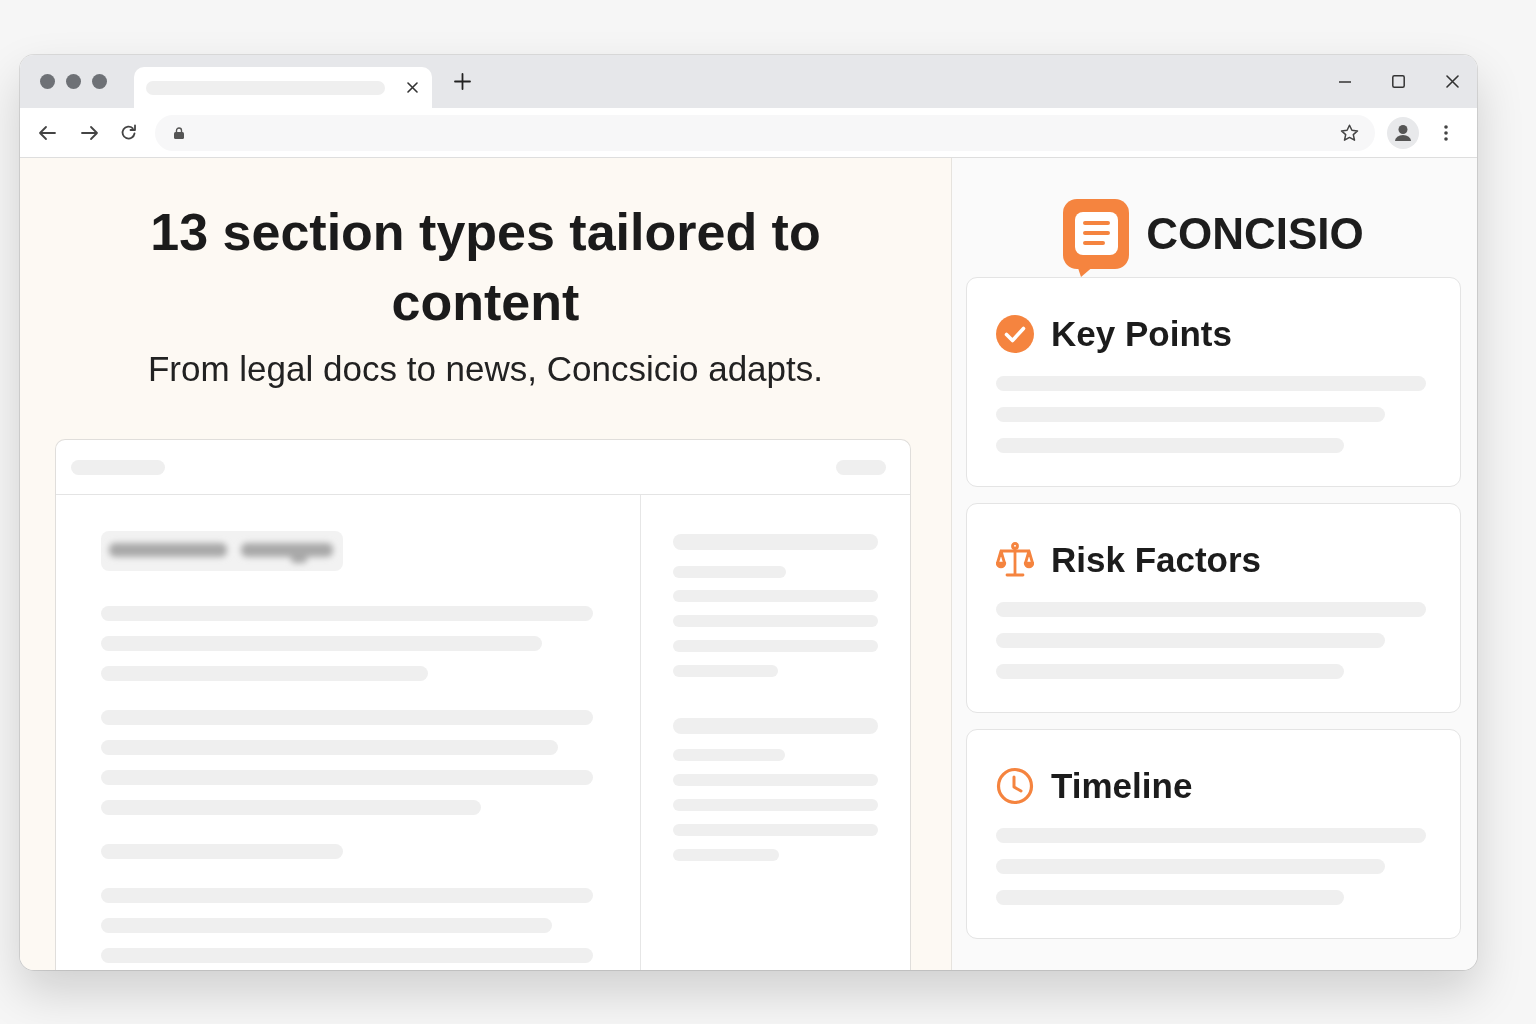 The width and height of the screenshot is (1536, 1024). What do you see at coordinates (1141, 334) in the screenshot?
I see `section-title: Key Points` at bounding box center [1141, 334].